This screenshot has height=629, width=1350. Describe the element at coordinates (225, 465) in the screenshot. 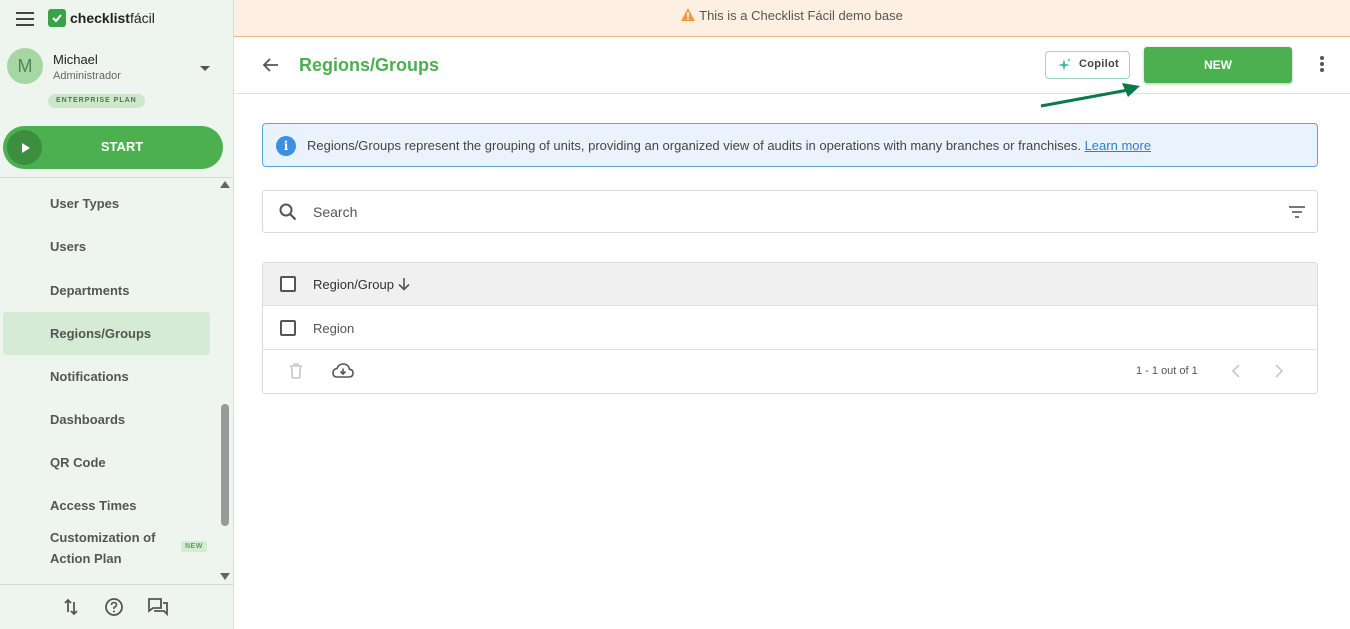

I see `sidebar-scrollbar` at that location.